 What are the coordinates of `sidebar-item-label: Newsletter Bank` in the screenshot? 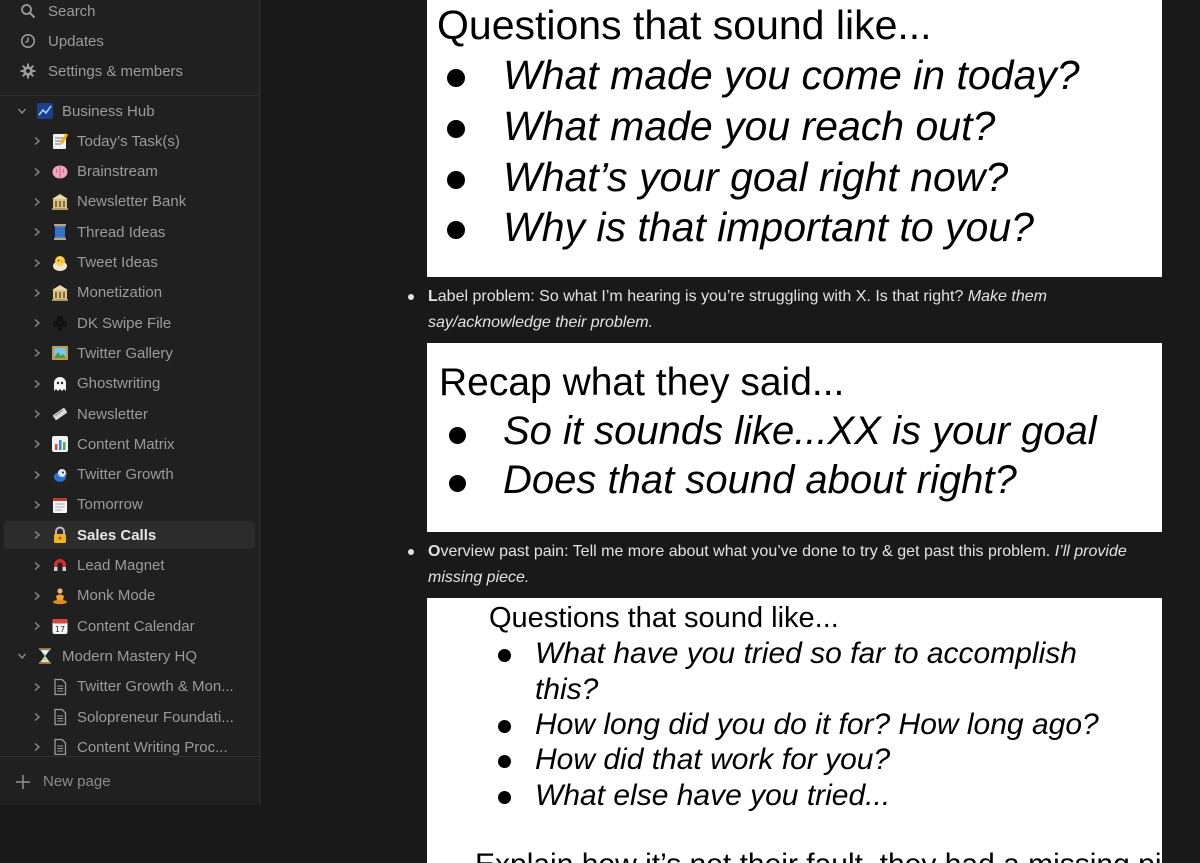 It's located at (132, 202).